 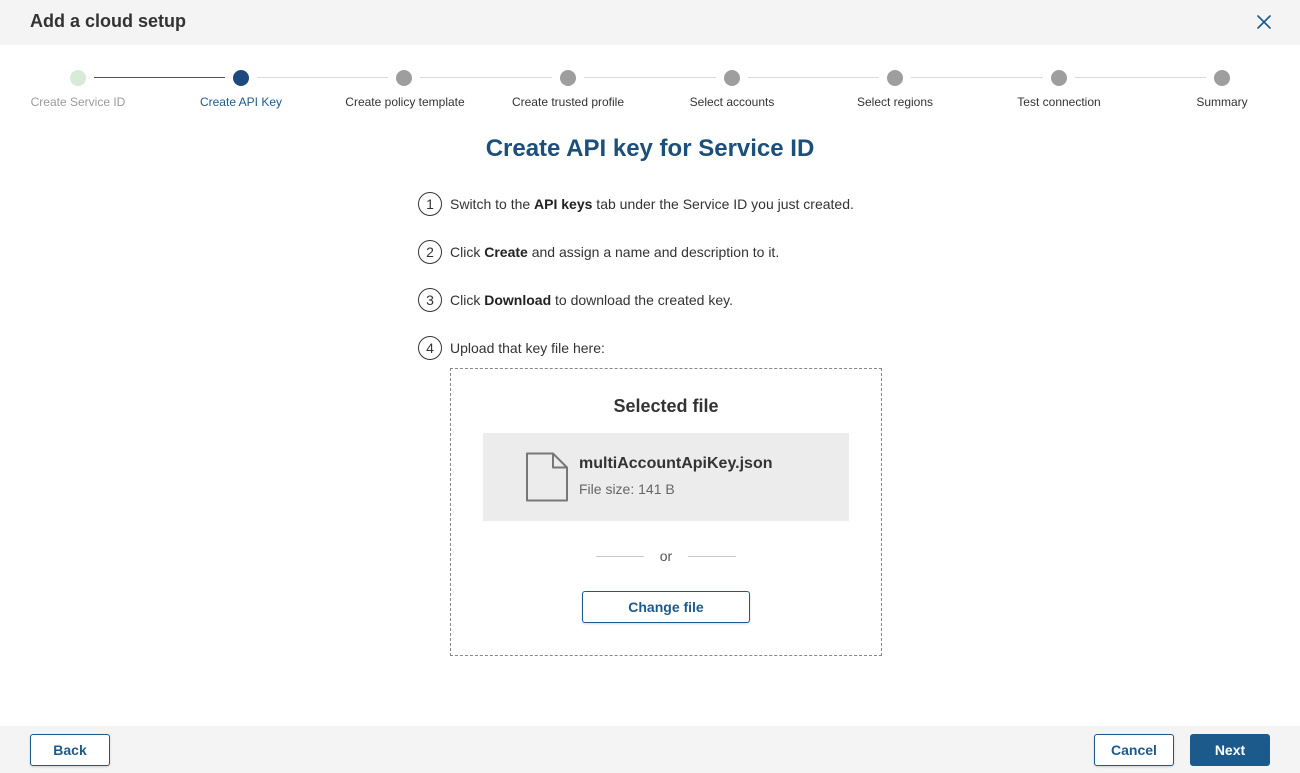 I want to click on file-size: File size: 141 B, so click(x=627, y=489).